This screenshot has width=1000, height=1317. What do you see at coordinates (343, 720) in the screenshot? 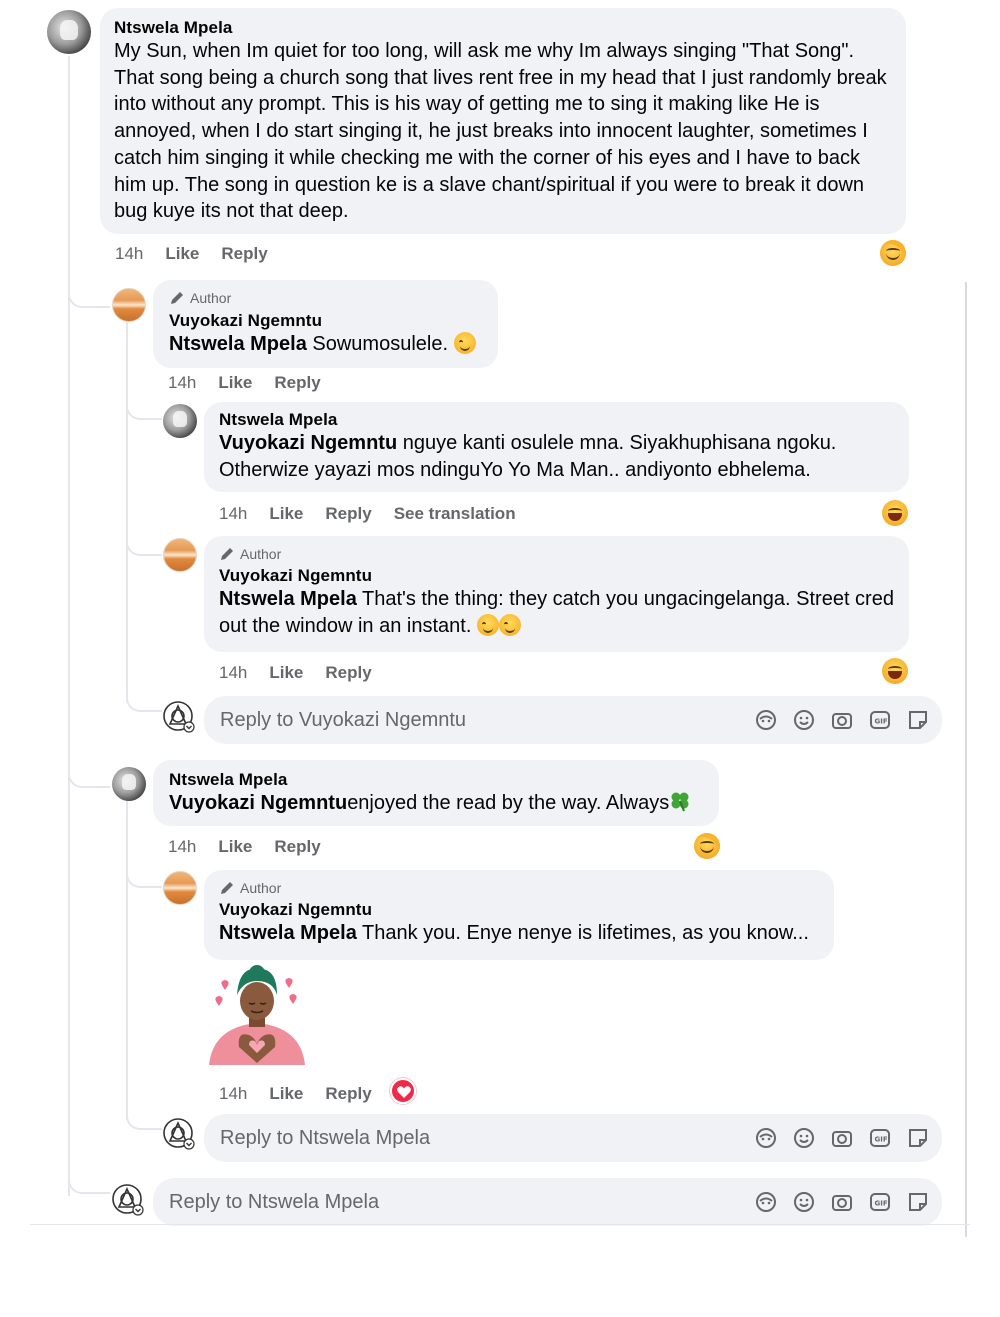
I see `reply-input-placeholder: Reply to Vuyokazi Ngemntu` at bounding box center [343, 720].